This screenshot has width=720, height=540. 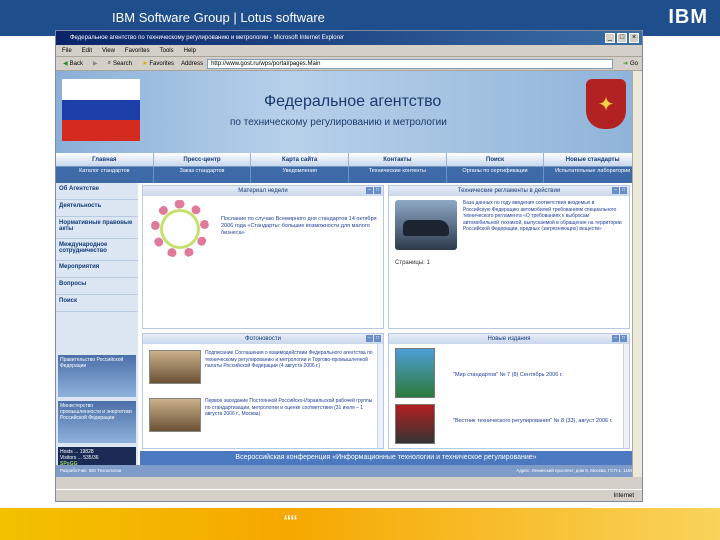 What do you see at coordinates (415, 424) in the screenshot?
I see `bulletin-cover-image` at bounding box center [415, 424].